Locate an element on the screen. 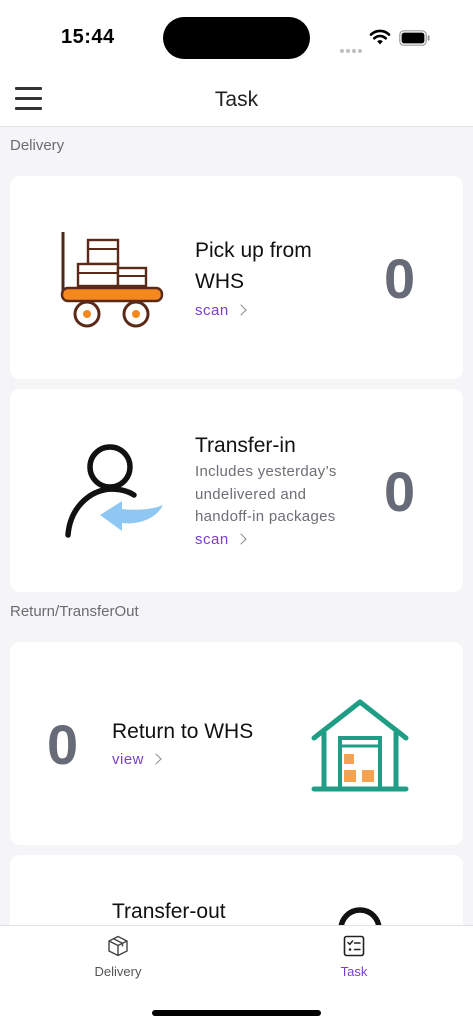  view-link: view is located at coordinates (137, 759).